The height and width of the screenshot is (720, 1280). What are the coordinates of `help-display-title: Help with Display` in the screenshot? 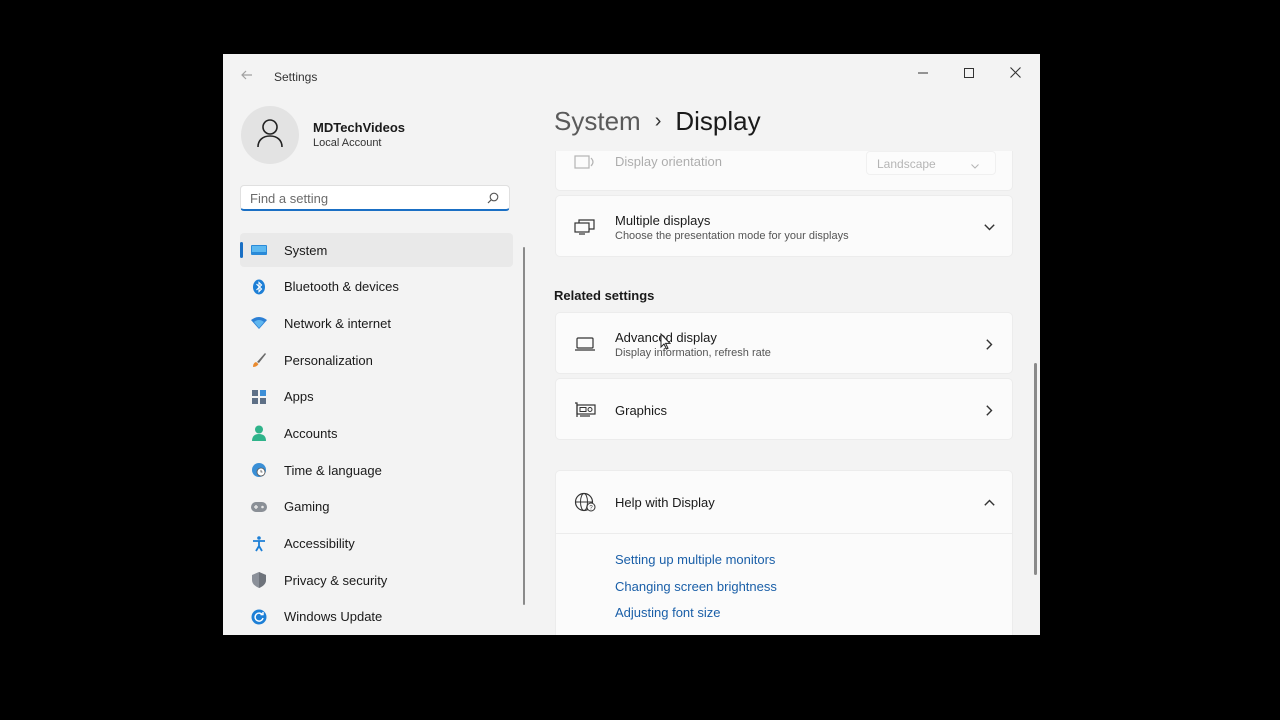 It's located at (665, 502).